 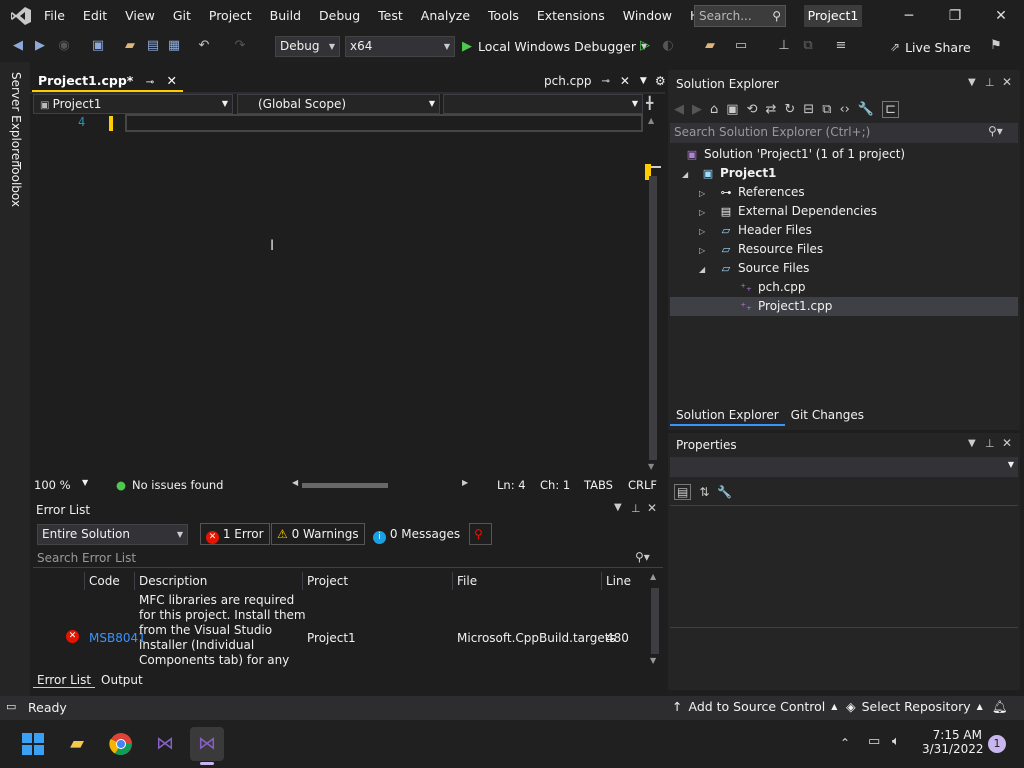 I want to click on tab-git-changes: Git Changes, so click(x=827, y=416).